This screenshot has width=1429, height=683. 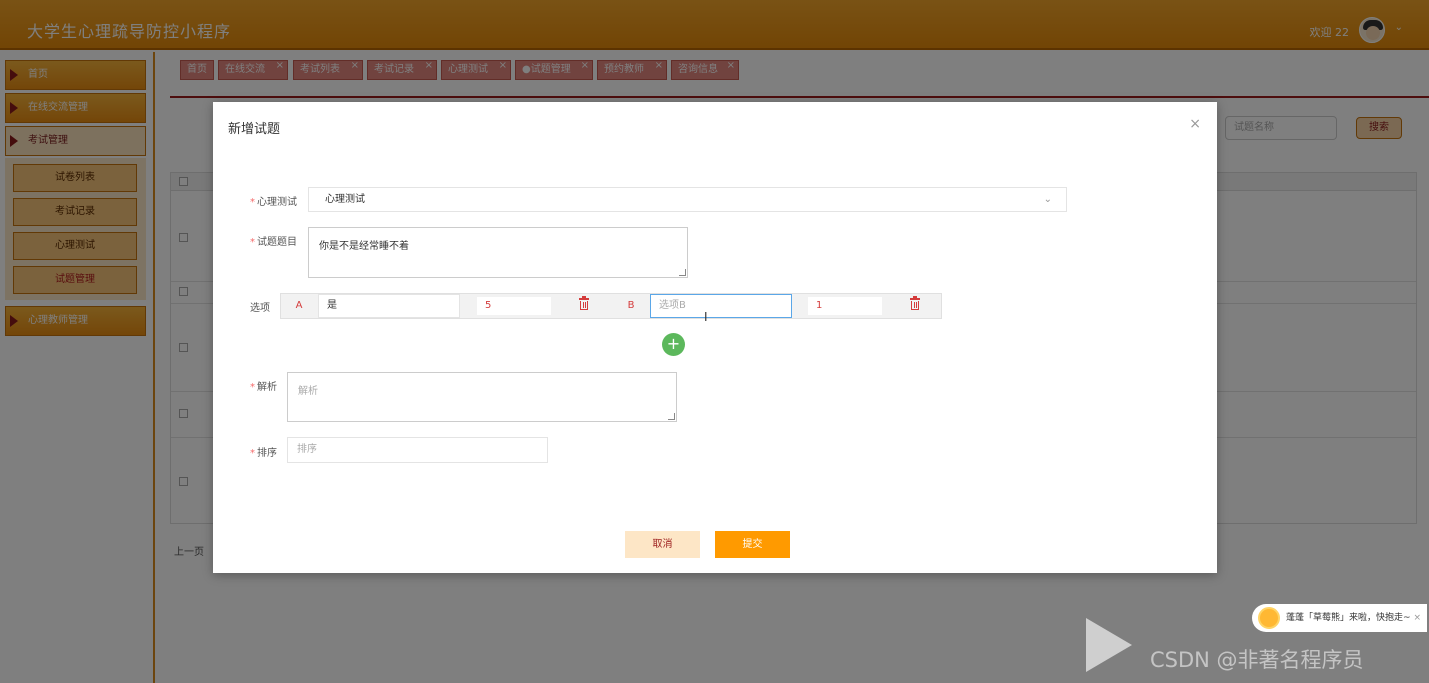 I want to click on submit-button: 提交, so click(x=752, y=544).